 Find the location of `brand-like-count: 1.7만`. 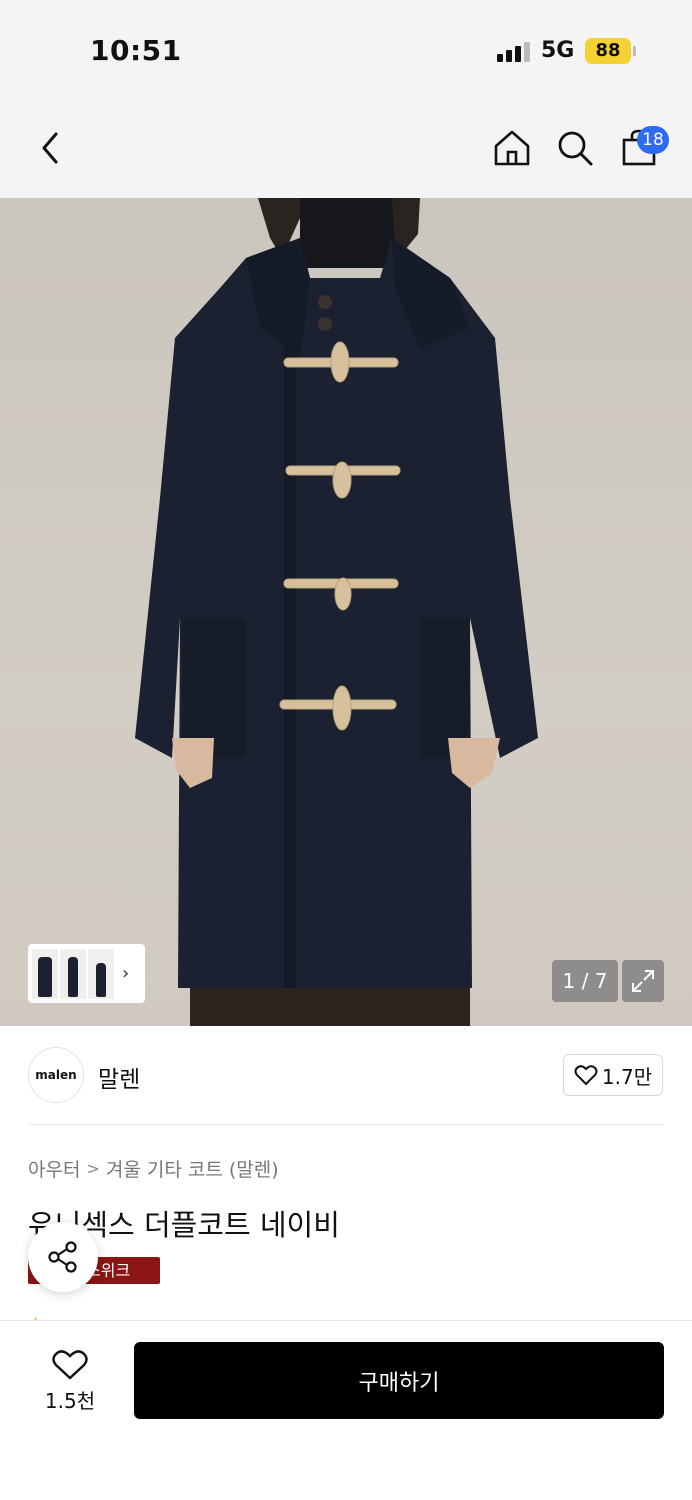

brand-like-count: 1.7만 is located at coordinates (627, 1076).